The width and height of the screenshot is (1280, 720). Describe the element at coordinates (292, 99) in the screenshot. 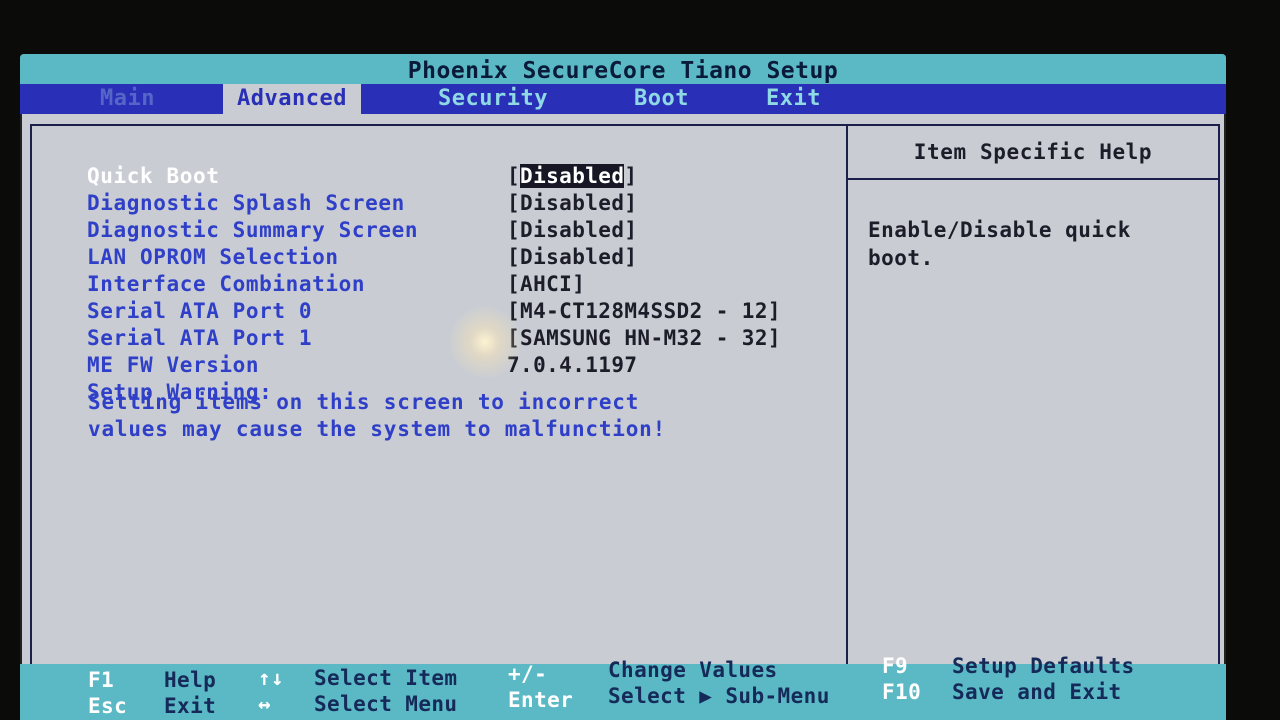

I see `menu-tab-advanced: Advanced` at that location.